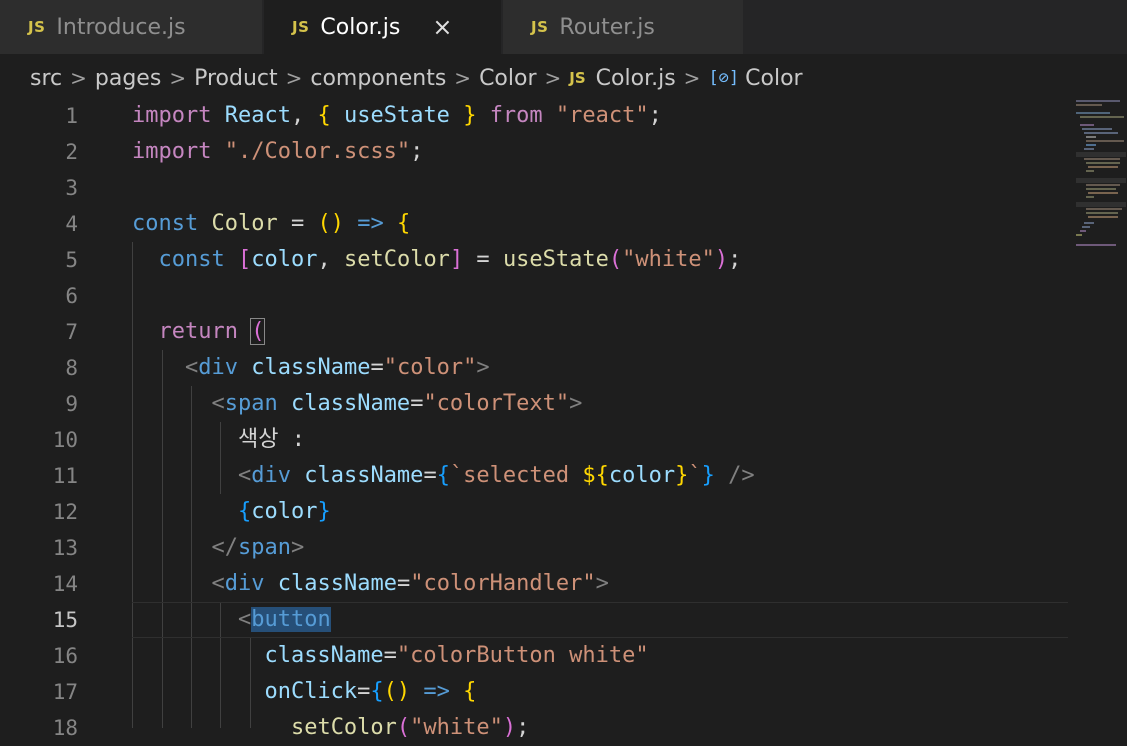  What do you see at coordinates (535, 224) in the screenshot?
I see `code-line: 4 const Color = () => {` at bounding box center [535, 224].